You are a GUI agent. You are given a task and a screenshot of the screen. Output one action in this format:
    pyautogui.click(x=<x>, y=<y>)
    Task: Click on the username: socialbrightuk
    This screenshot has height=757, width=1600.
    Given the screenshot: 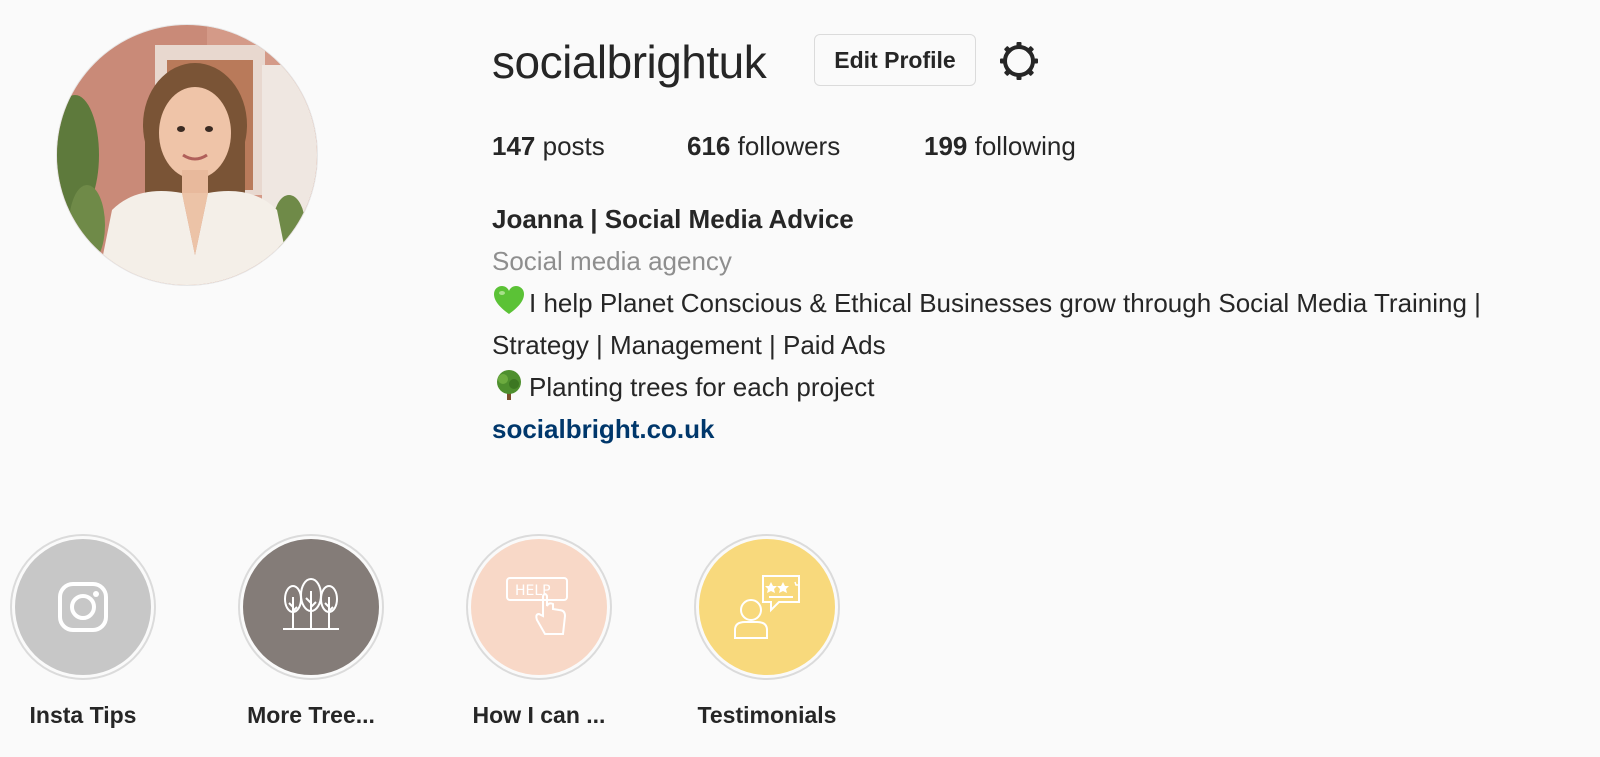 What is the action you would take?
    pyautogui.click(x=629, y=62)
    